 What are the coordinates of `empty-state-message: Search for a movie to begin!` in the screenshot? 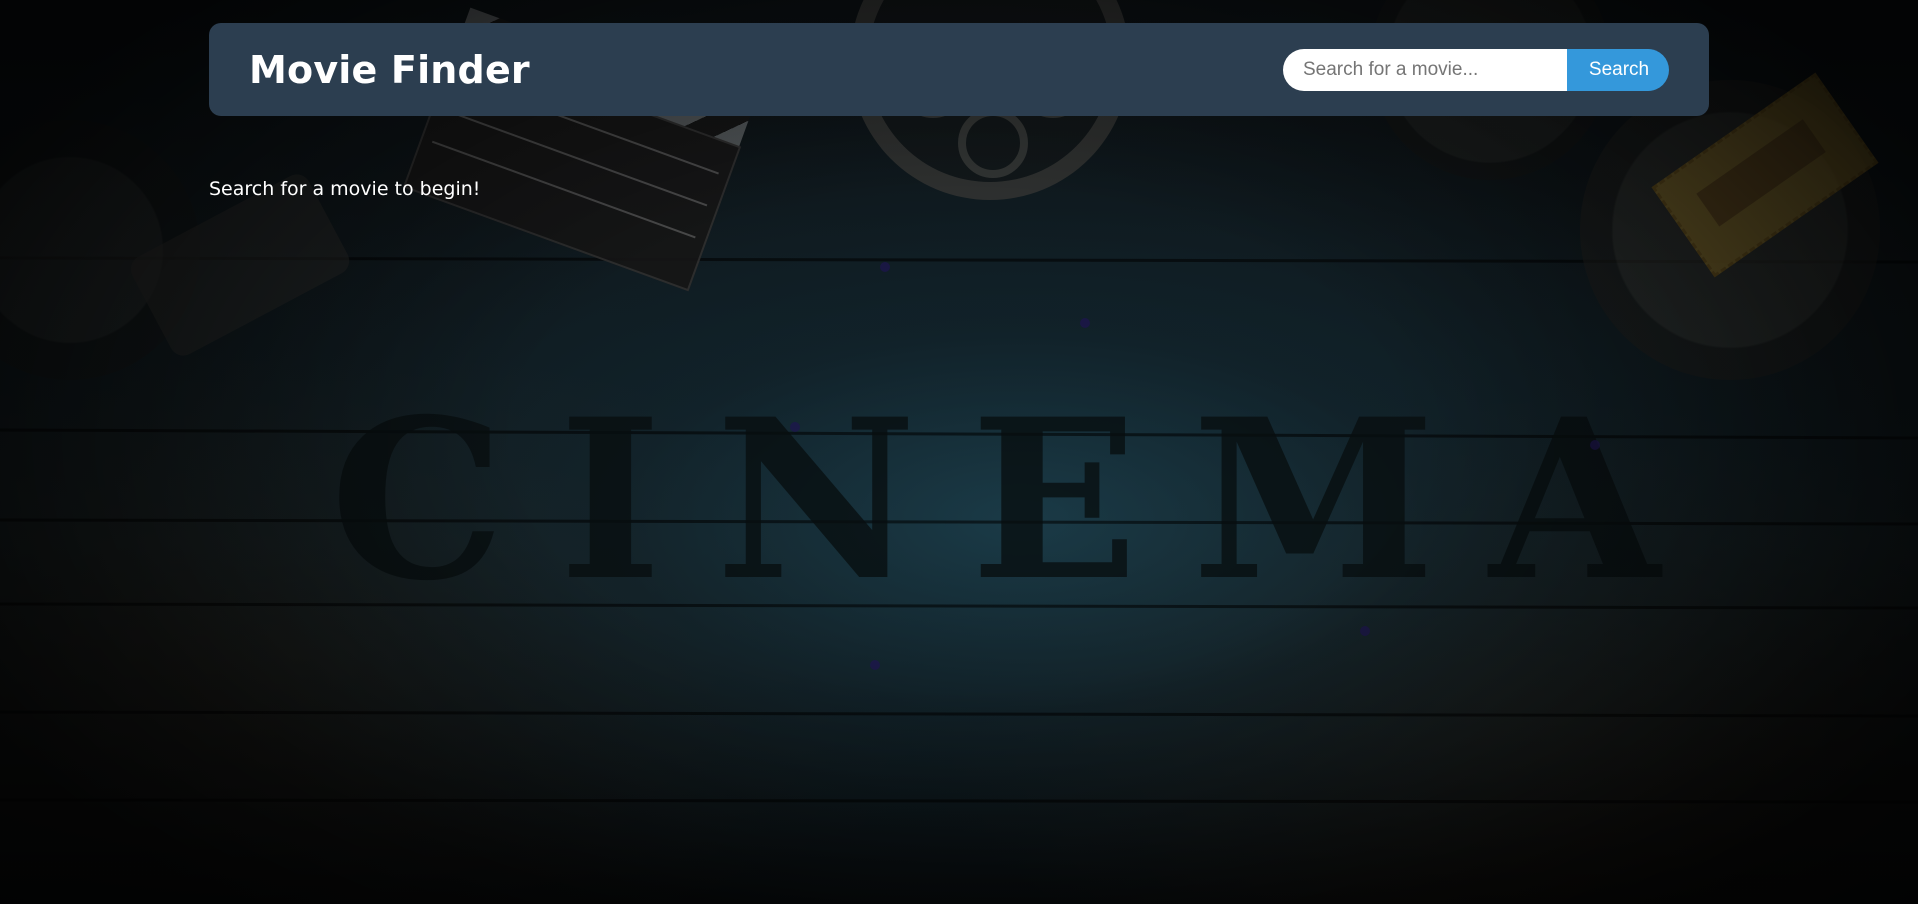 It's located at (345, 189).